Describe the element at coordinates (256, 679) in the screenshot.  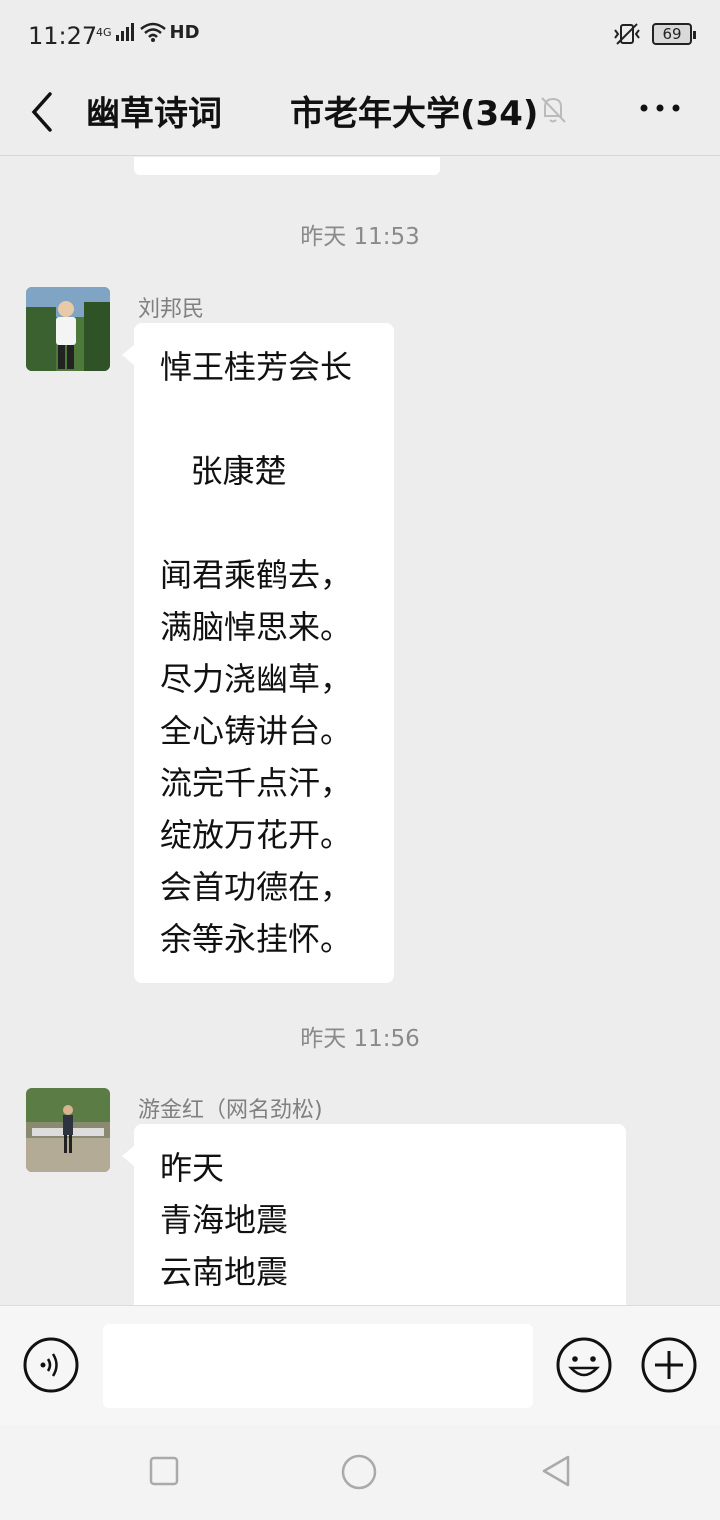
I see `message-line: 尽力浇幽草，` at that location.